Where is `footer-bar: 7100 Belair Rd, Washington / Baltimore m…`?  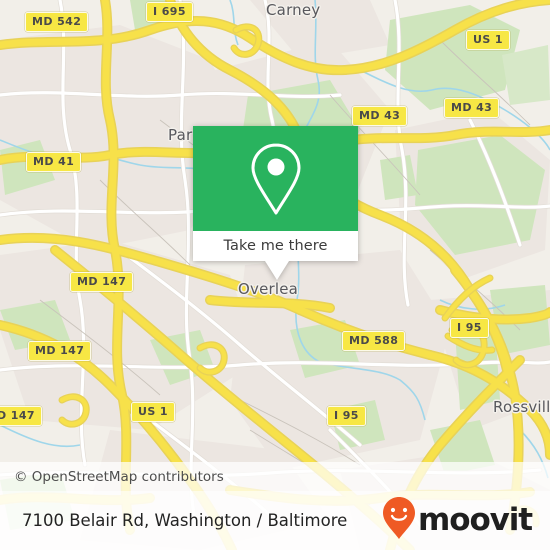
footer-bar: 7100 Belair Rd, Washington / Baltimore m… is located at coordinates (275, 520).